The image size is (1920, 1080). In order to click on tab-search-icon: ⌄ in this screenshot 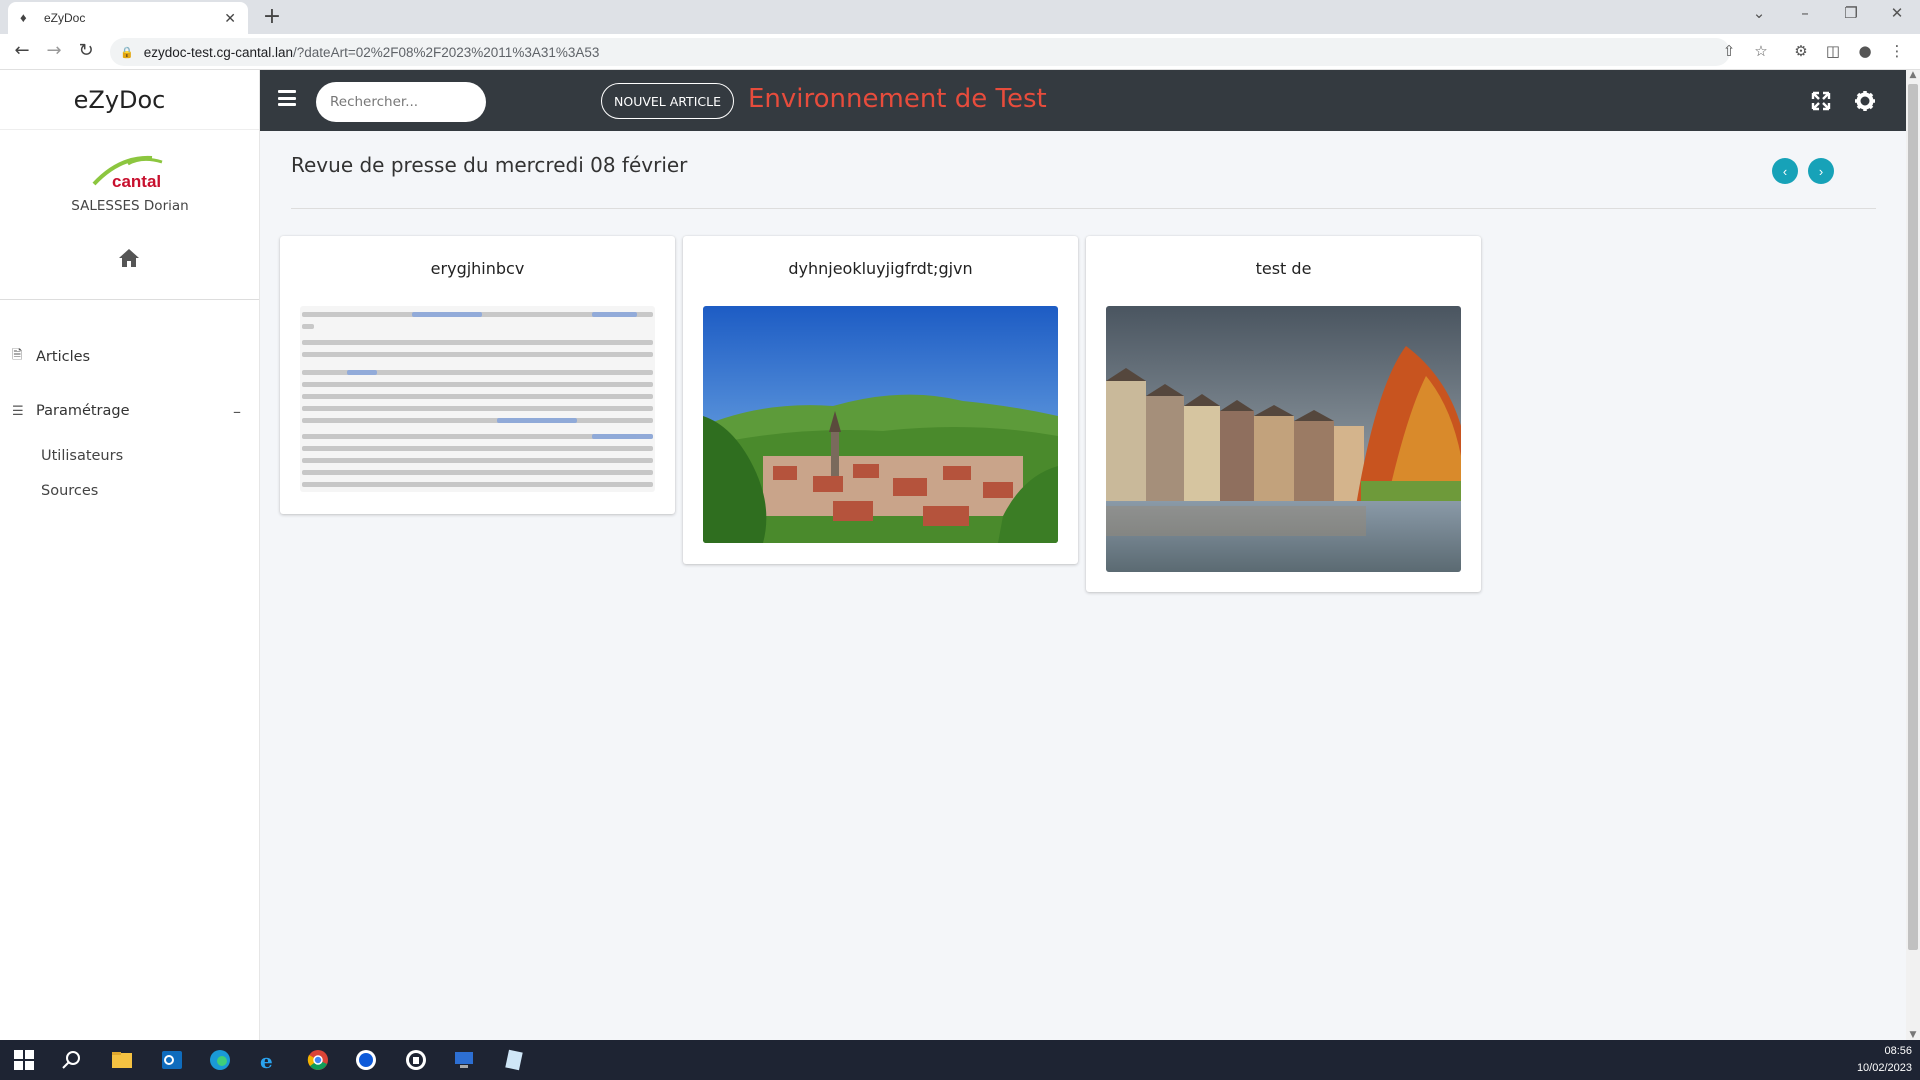, I will do `click(1759, 13)`.